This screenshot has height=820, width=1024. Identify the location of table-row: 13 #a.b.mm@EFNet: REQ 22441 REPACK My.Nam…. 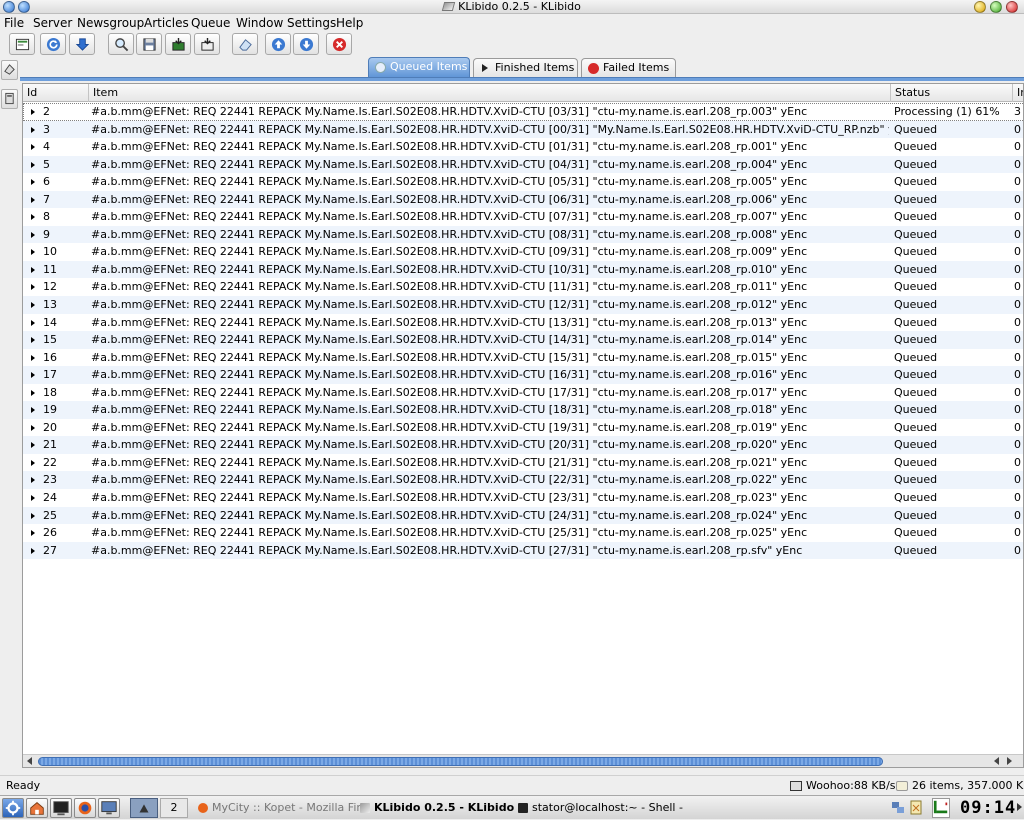
(523, 305).